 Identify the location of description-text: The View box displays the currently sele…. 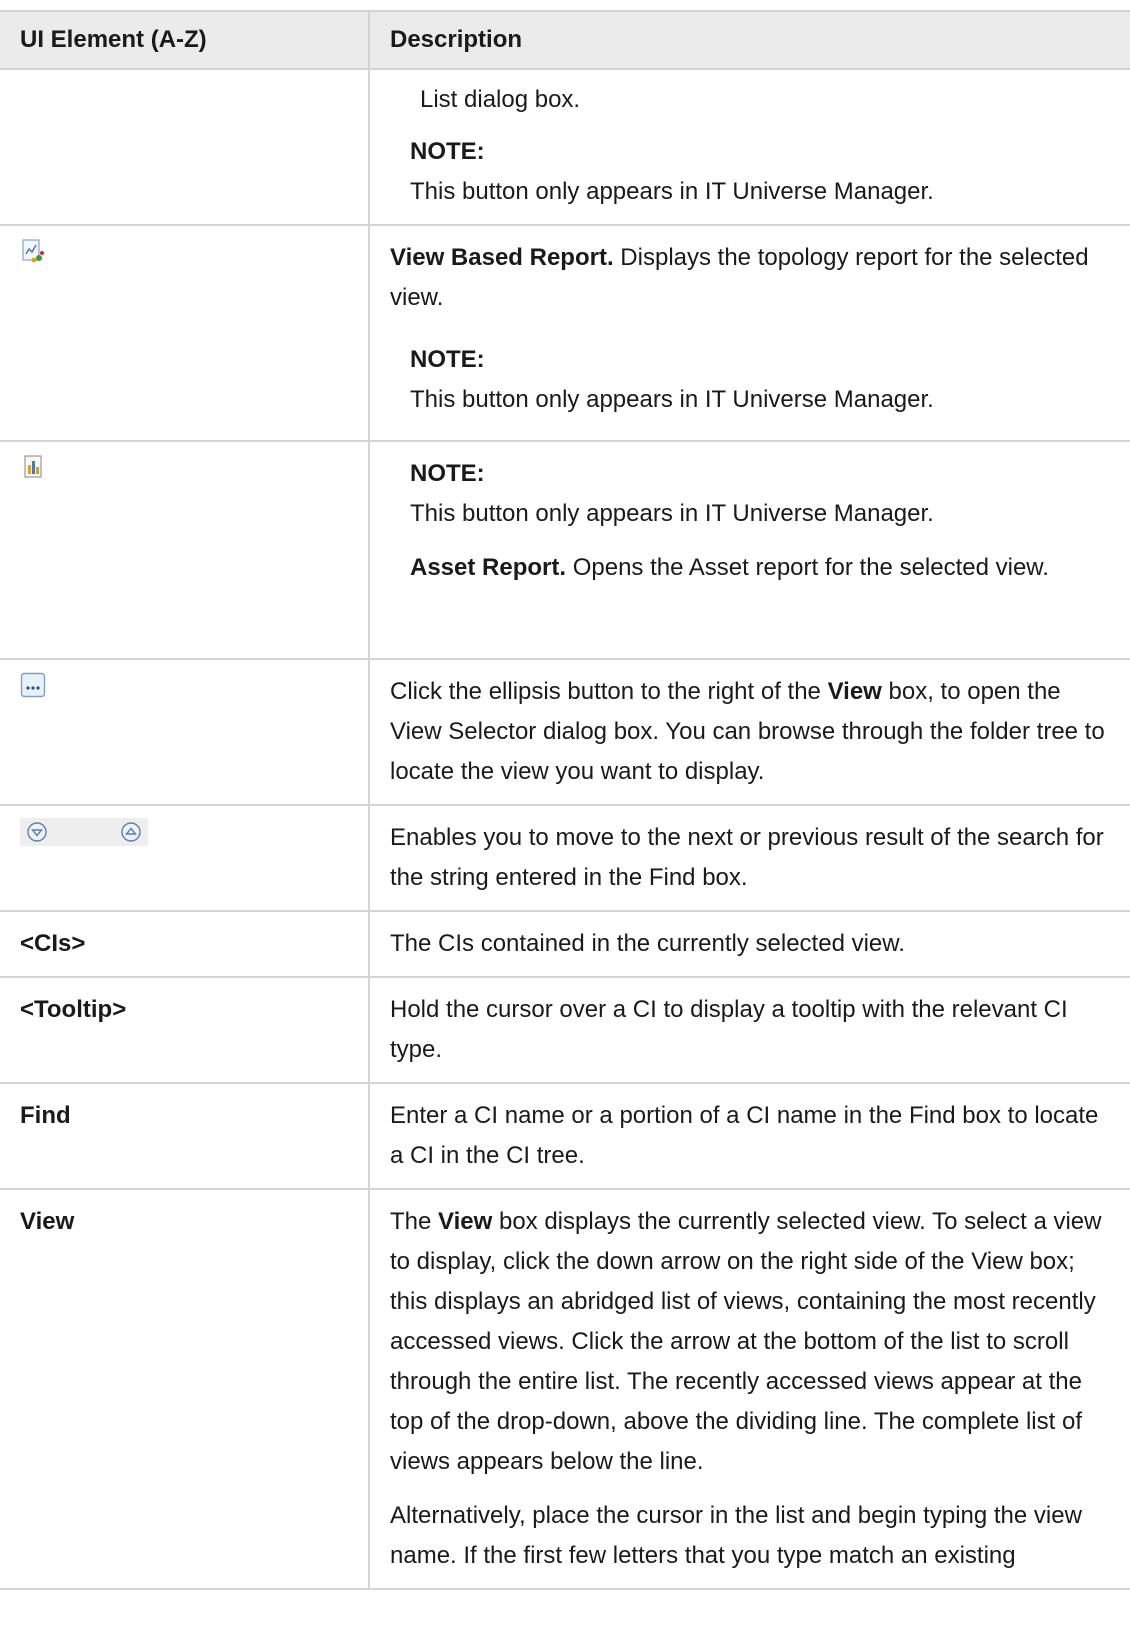
(750, 1342).